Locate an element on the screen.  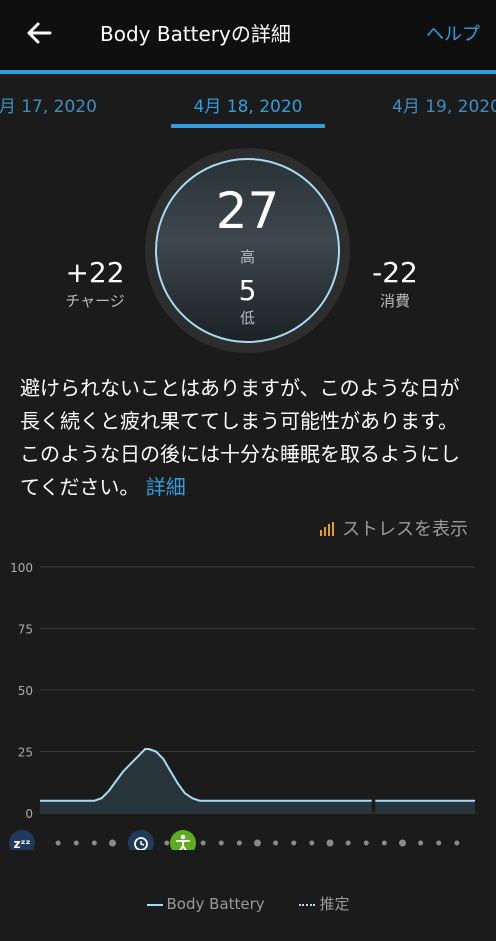
drain-label: 消費 is located at coordinates (394, 301).